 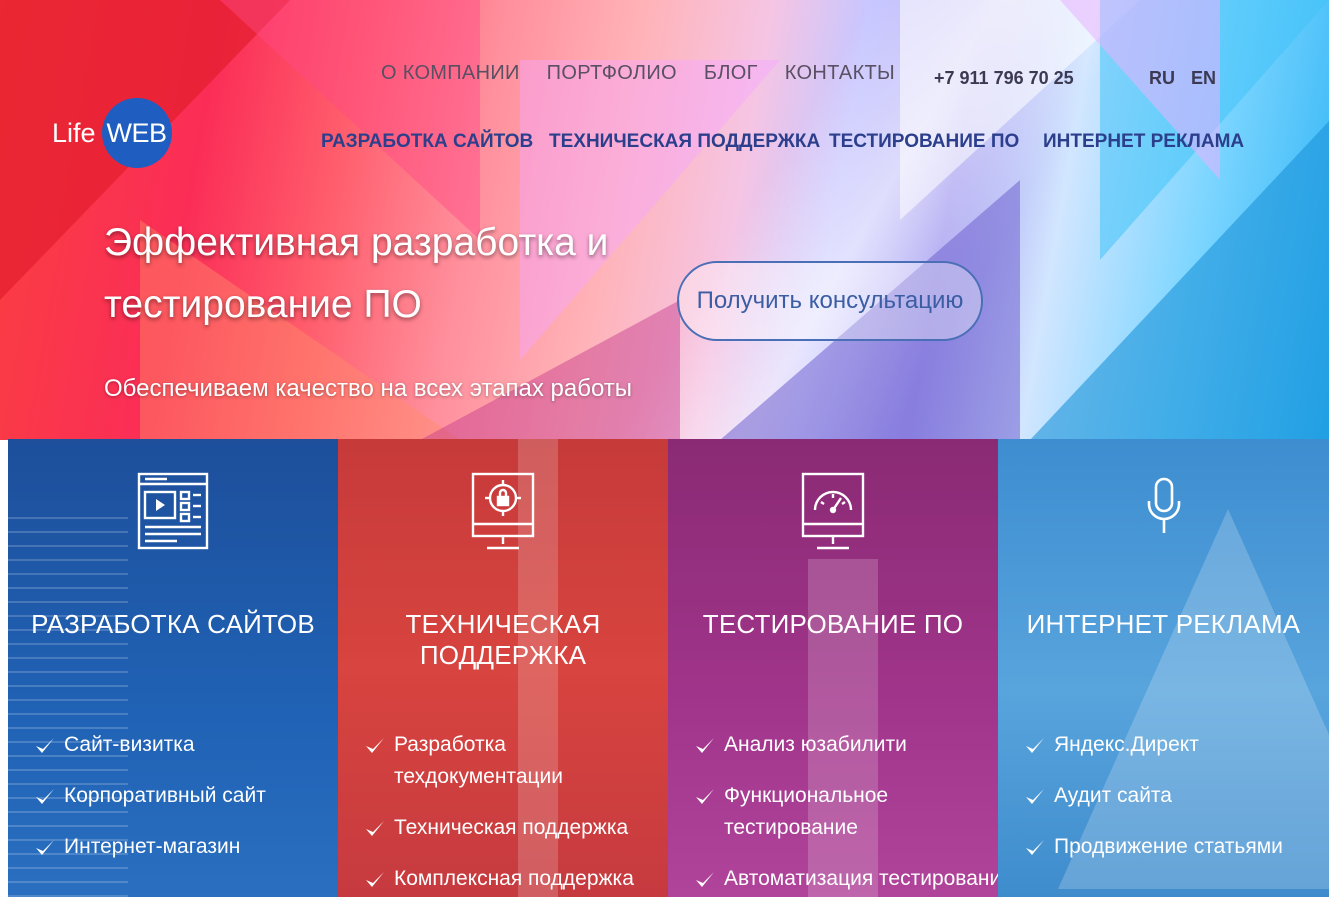 What do you see at coordinates (1162, 78) in the screenshot?
I see `lang-ru: RU` at bounding box center [1162, 78].